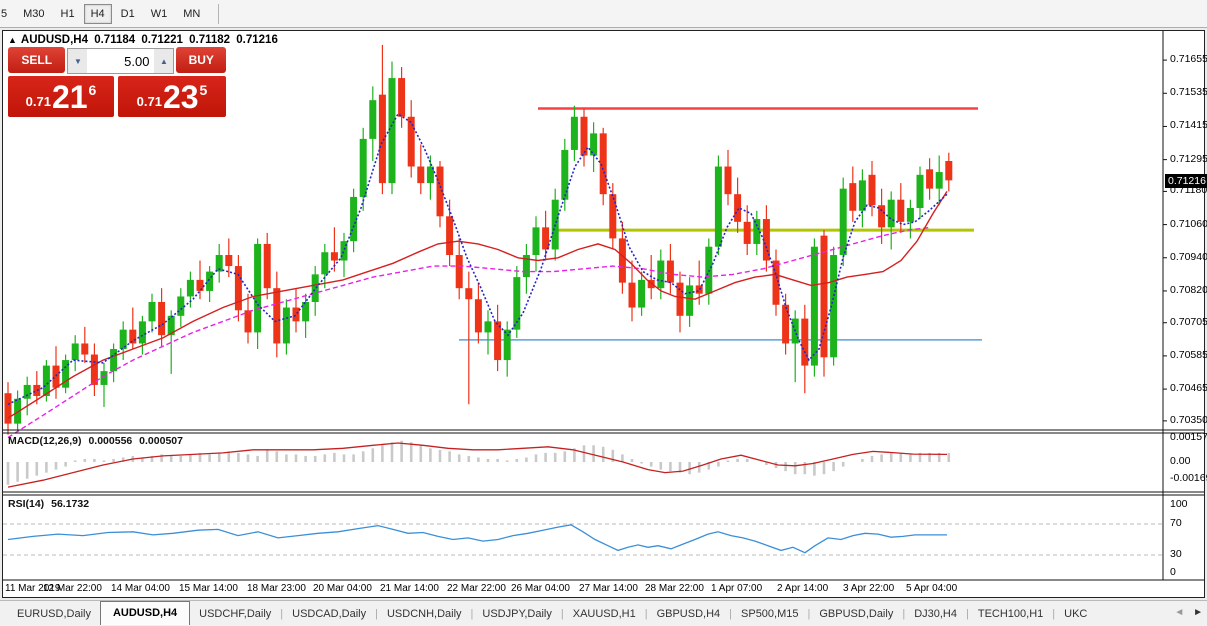 The height and width of the screenshot is (626, 1207). Describe the element at coordinates (145, 613) in the screenshot. I see `tab-audusd-h4: AUDUSD,H4` at that location.